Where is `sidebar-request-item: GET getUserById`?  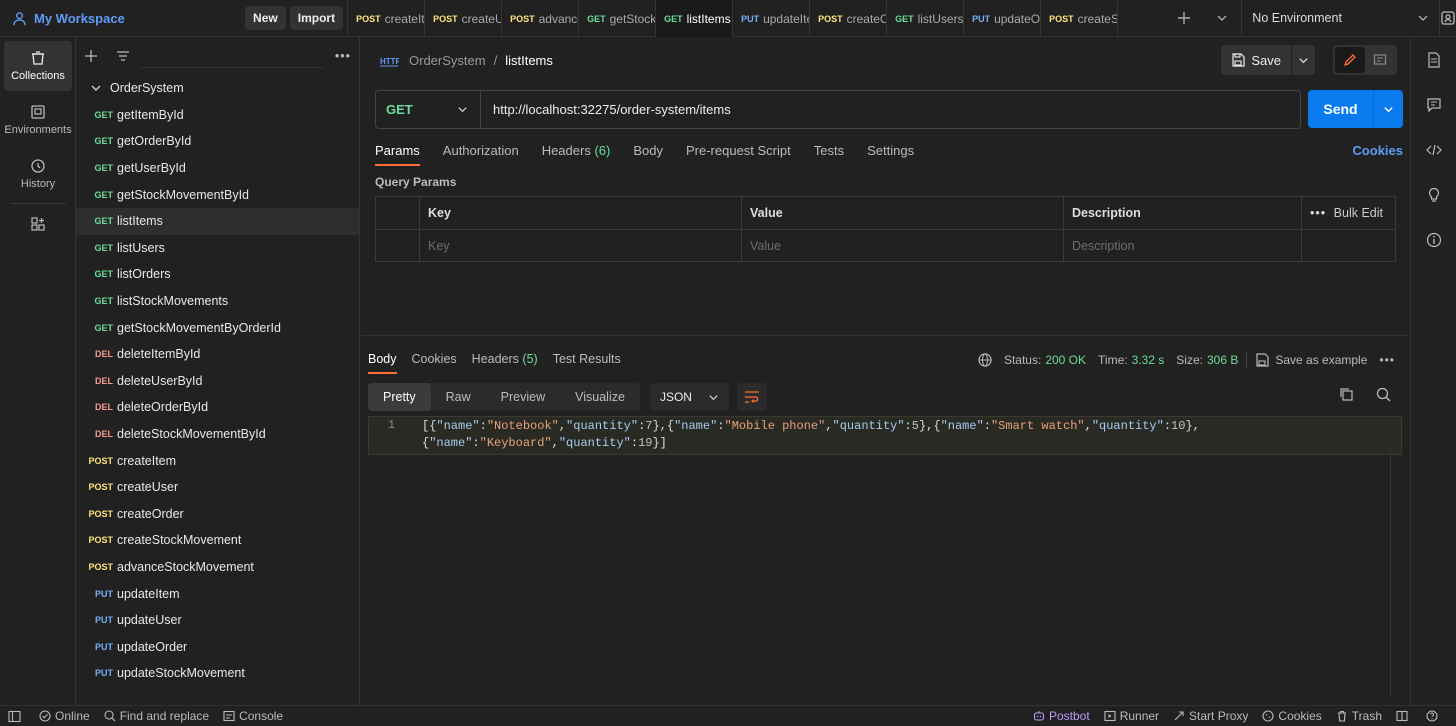
sidebar-request-item: GET getUserById is located at coordinates (217, 168).